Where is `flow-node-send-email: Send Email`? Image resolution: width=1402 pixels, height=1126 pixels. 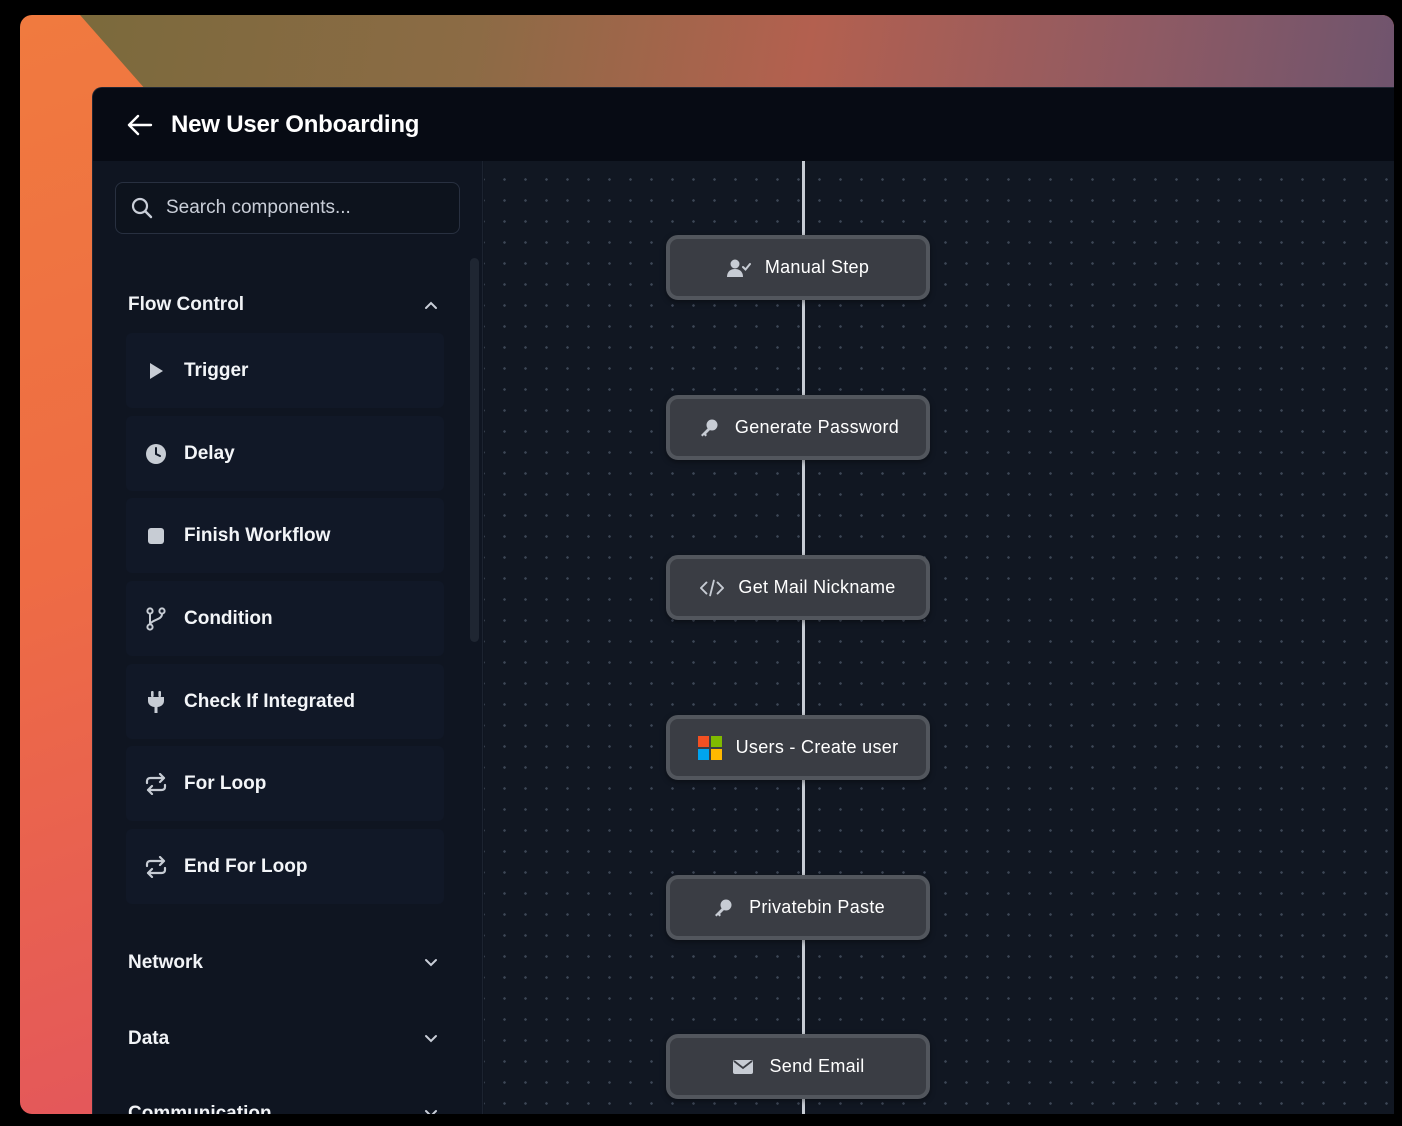 flow-node-send-email: Send Email is located at coordinates (798, 1066).